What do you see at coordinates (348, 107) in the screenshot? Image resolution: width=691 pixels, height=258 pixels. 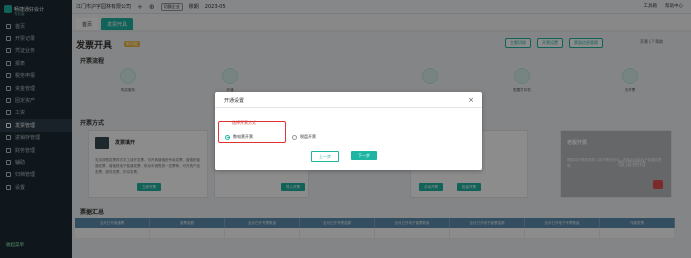 I see `modal-divider` at bounding box center [348, 107].